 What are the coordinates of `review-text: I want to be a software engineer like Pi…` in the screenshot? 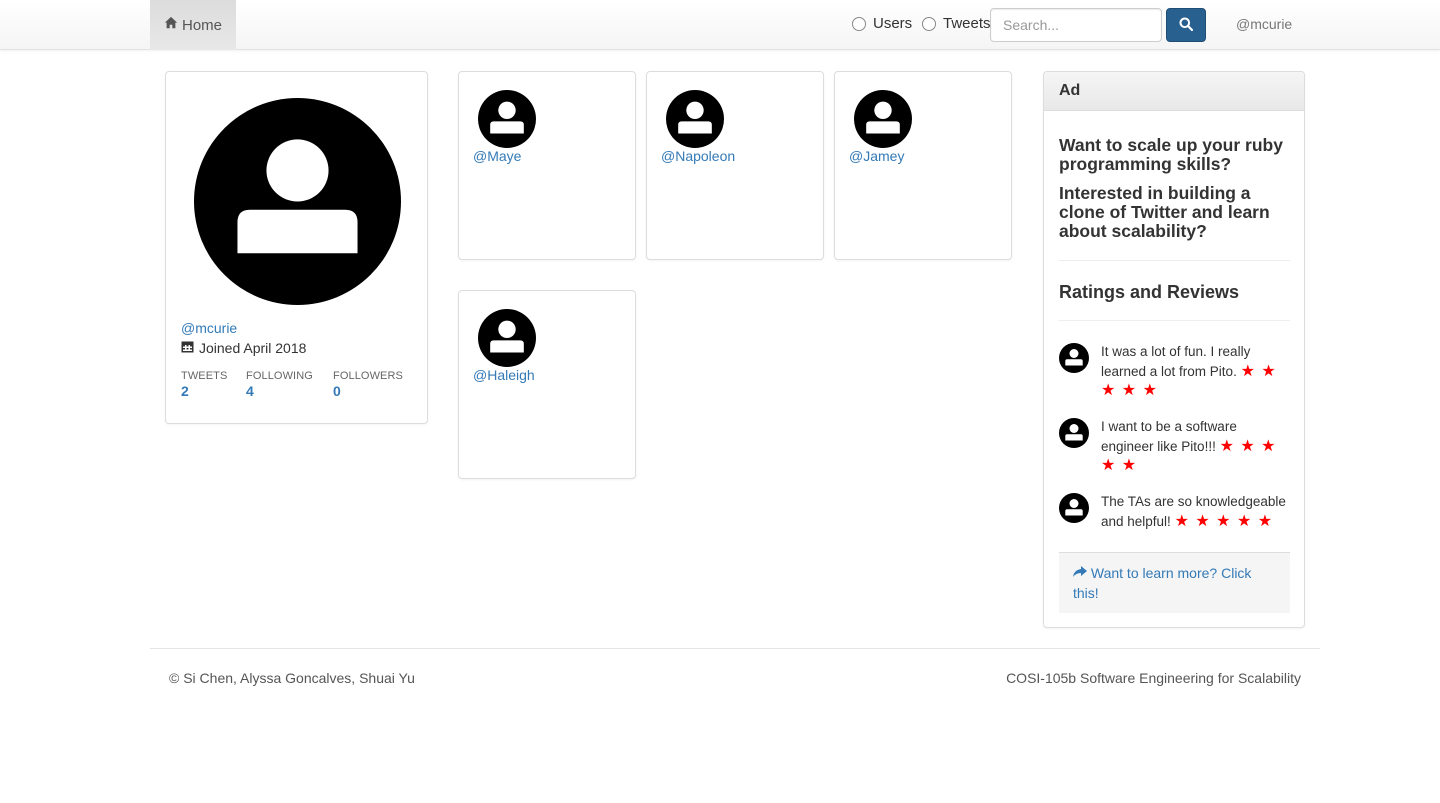 It's located at (1169, 436).